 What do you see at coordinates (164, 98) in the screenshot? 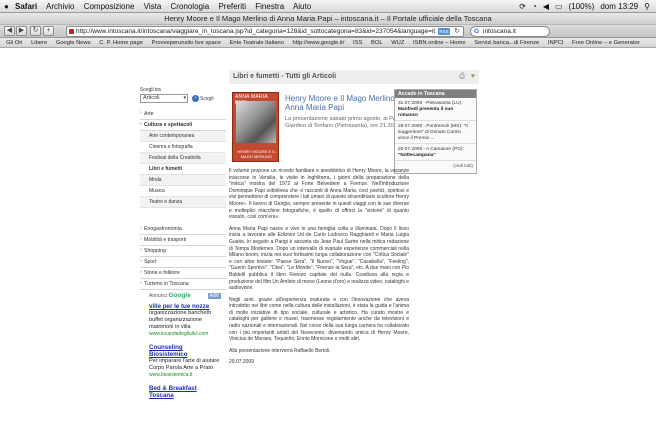
I see `type-select: Articoli ▾` at bounding box center [164, 98].